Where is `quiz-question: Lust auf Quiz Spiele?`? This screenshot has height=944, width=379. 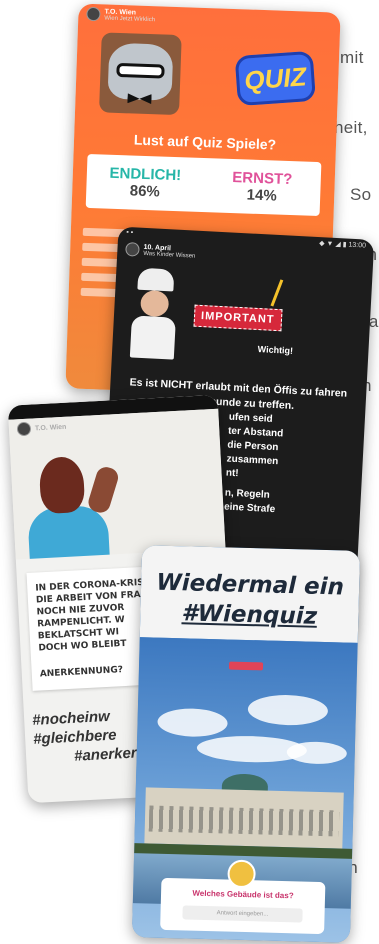
quiz-question: Lust auf Quiz Spiele? is located at coordinates (205, 142).